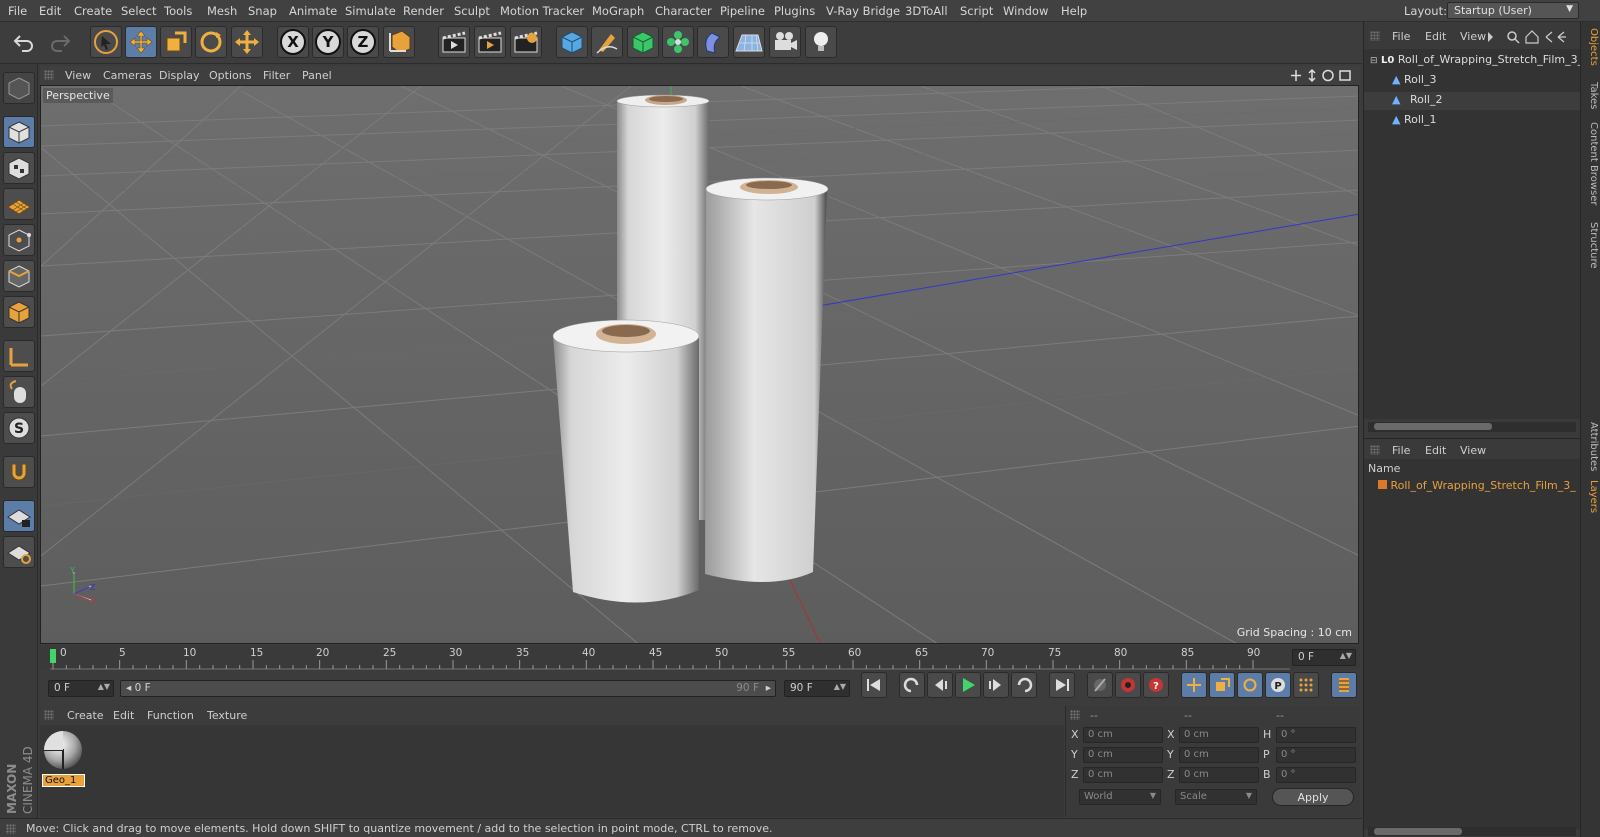 This screenshot has height=837, width=1600. What do you see at coordinates (93, 11) in the screenshot?
I see `menu-create: Create` at bounding box center [93, 11].